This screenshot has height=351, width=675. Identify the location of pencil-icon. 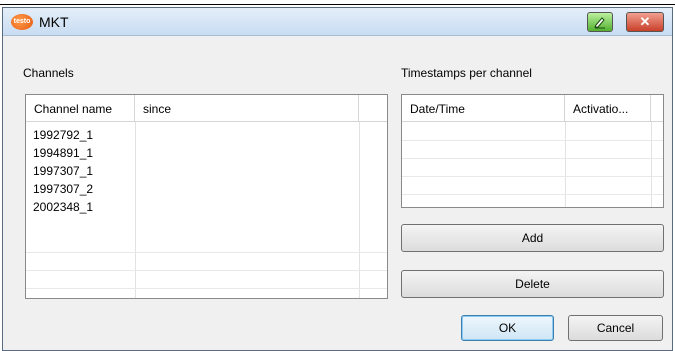
(599, 23).